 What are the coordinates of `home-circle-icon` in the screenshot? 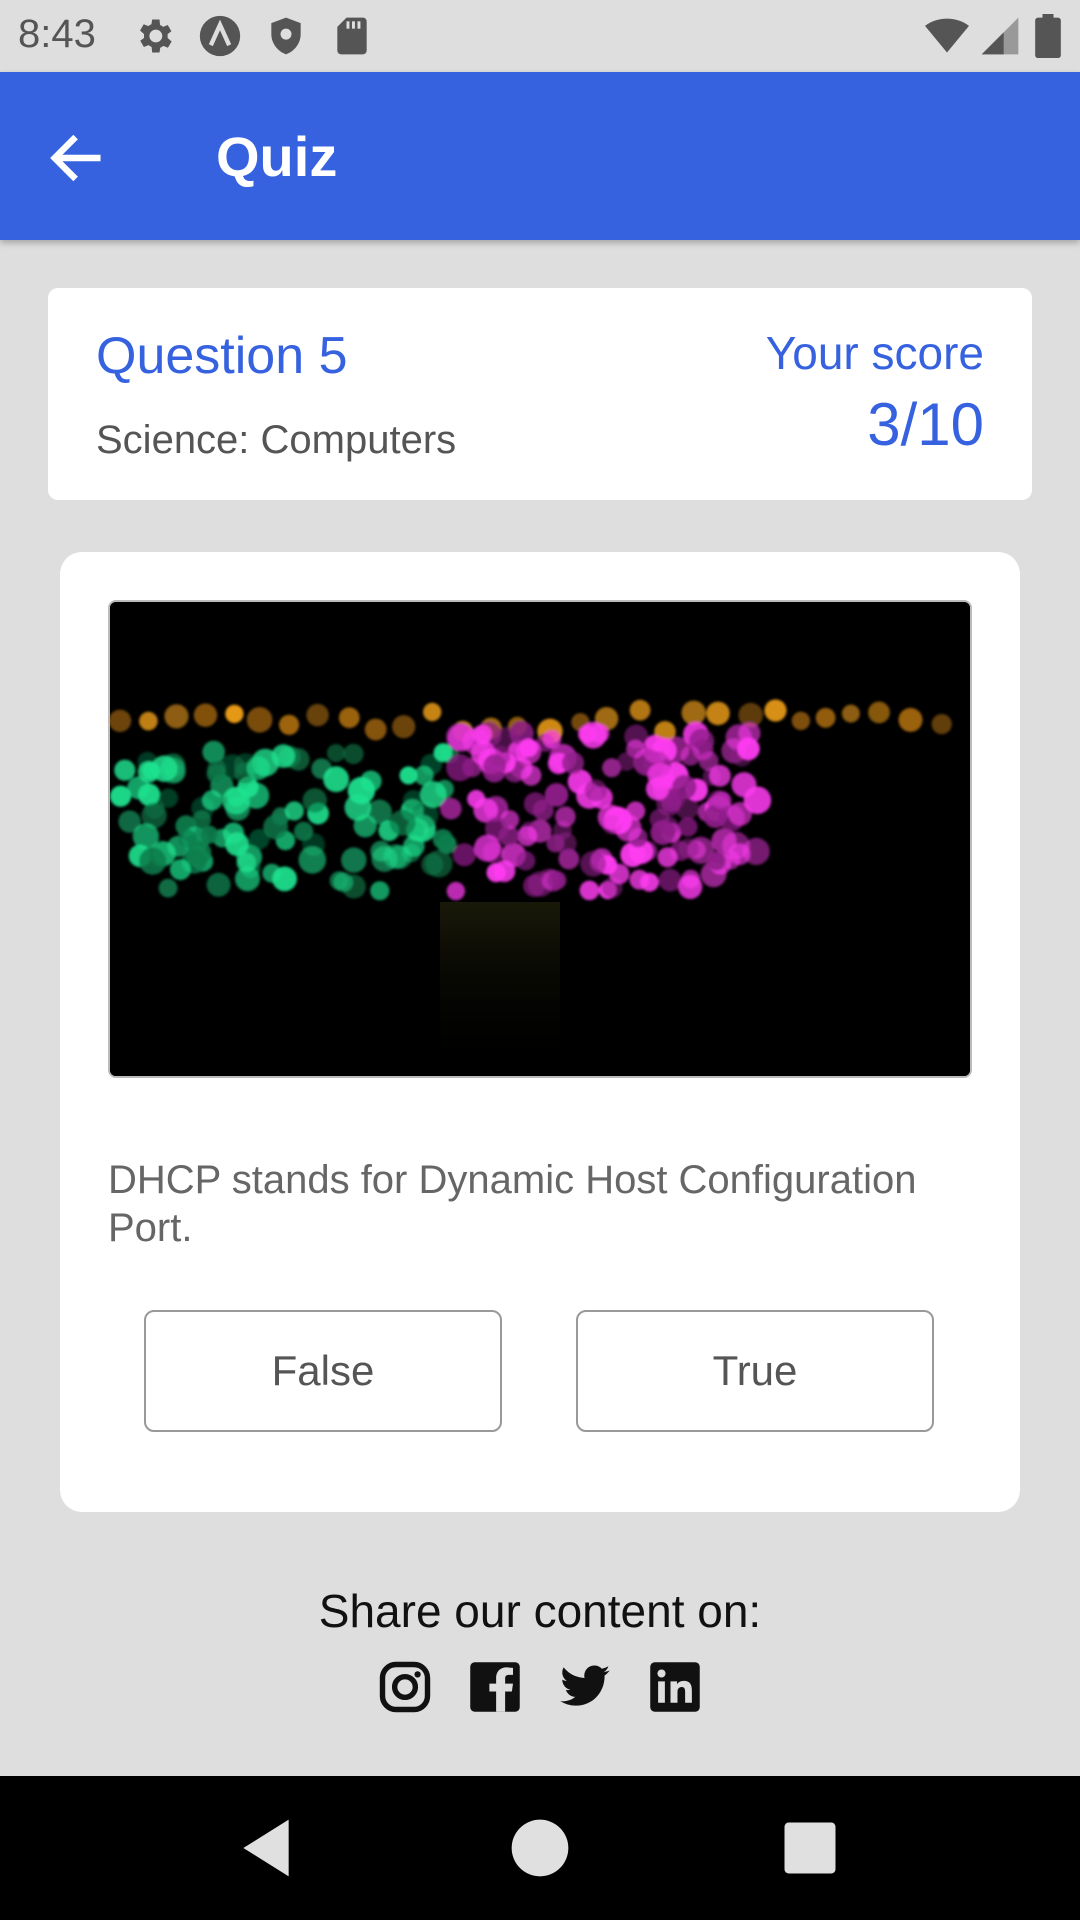 It's located at (540, 1848).